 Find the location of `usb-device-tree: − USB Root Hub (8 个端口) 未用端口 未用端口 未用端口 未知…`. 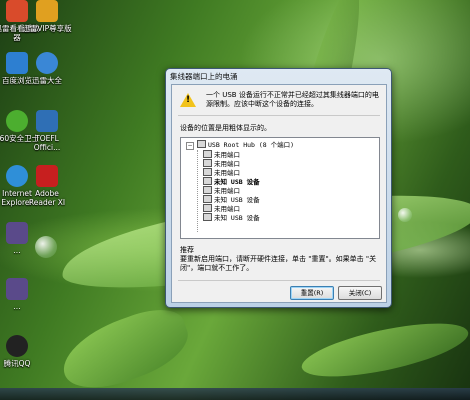

usb-device-tree: − USB Root Hub (8 个端口) 未用端口 未用端口 未用端口 未知… is located at coordinates (280, 188).